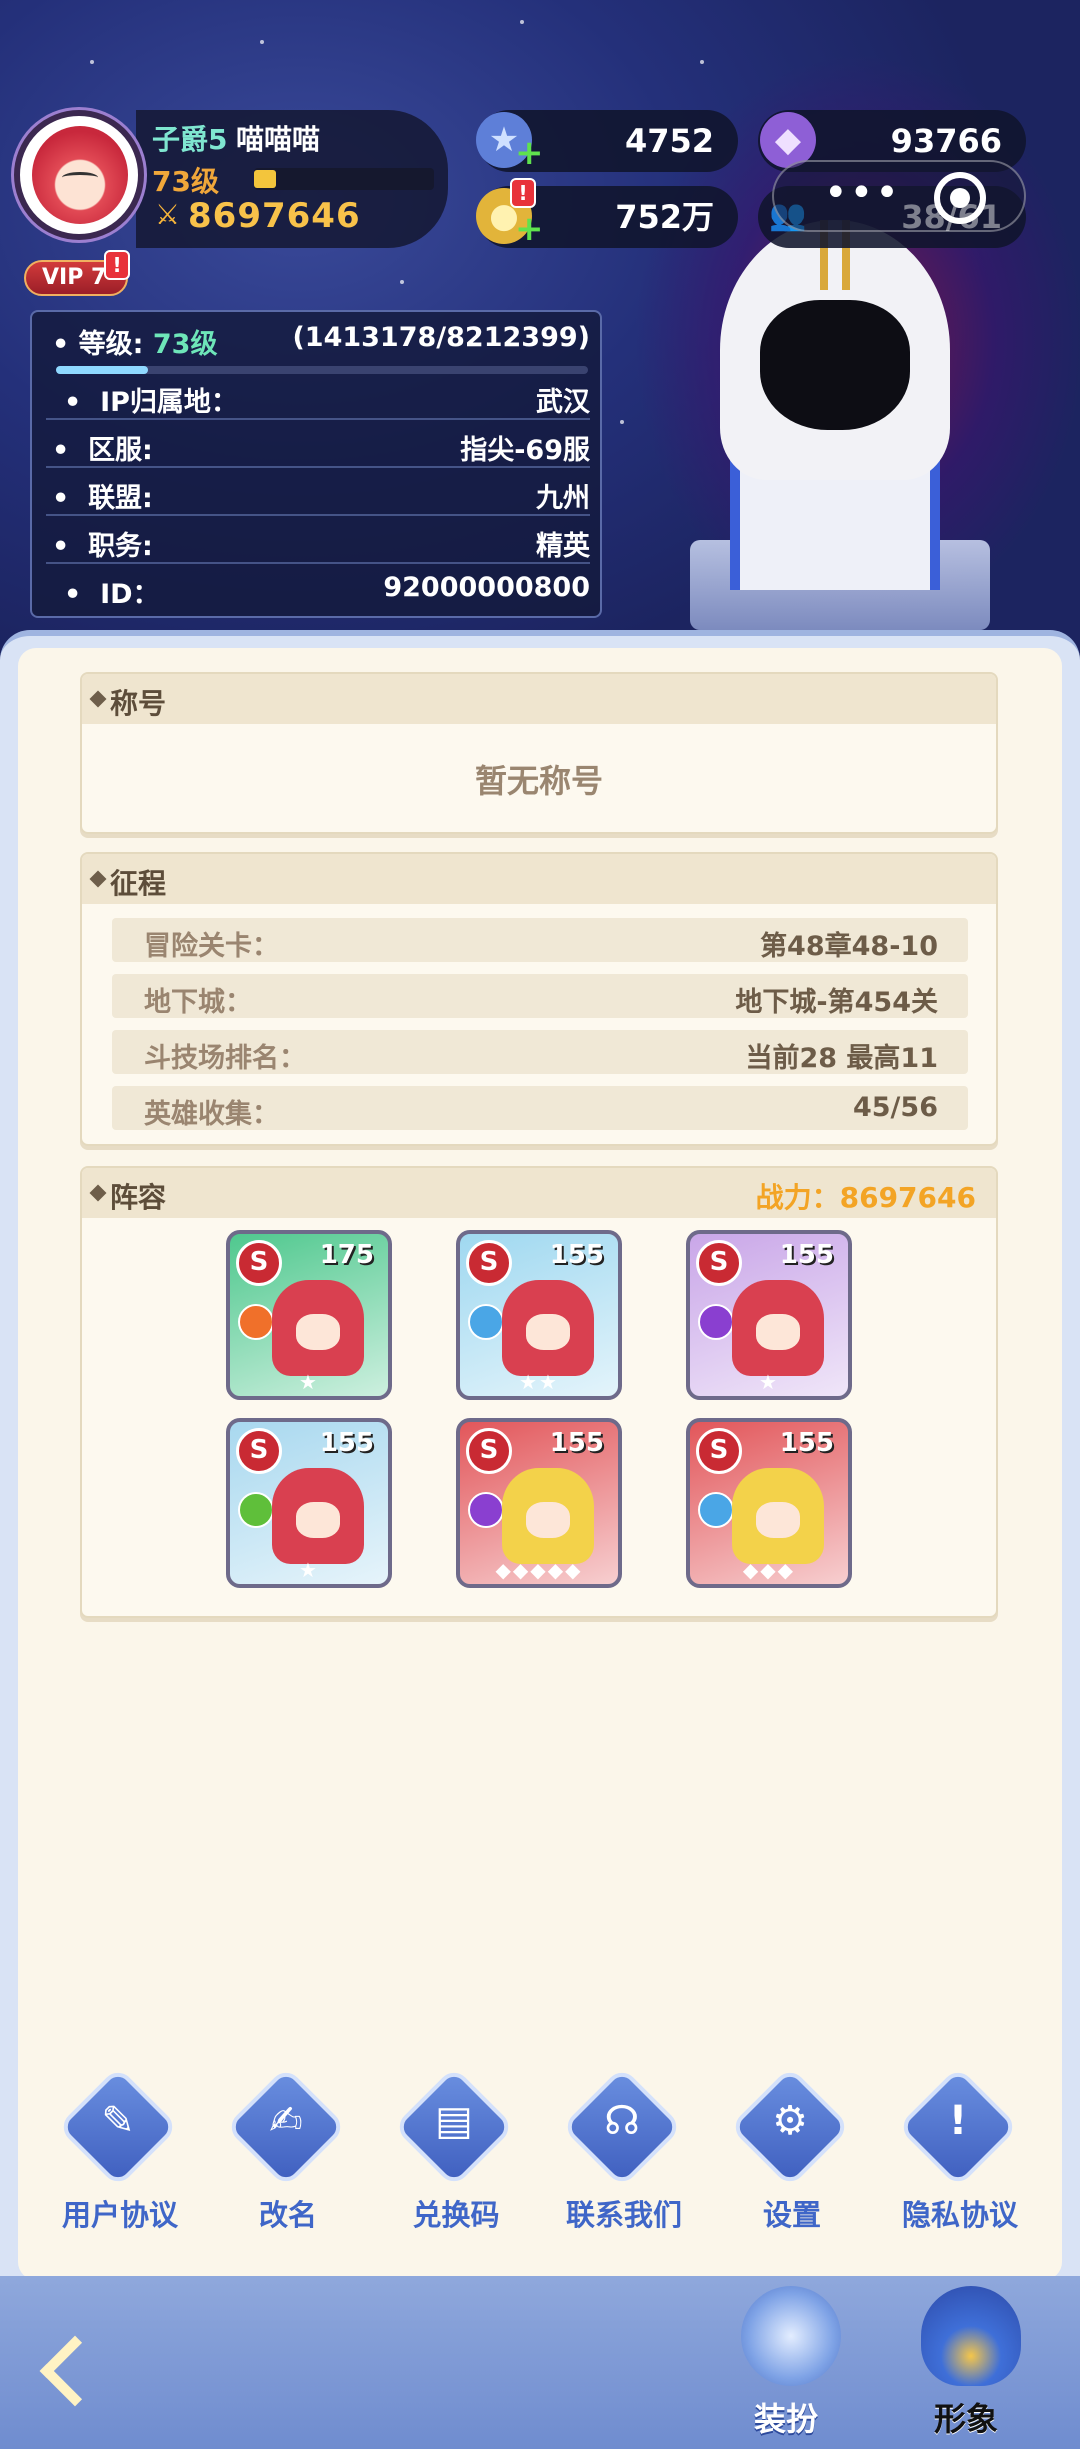 The width and height of the screenshot is (1080, 2449). What do you see at coordinates (769, 1570) in the screenshot?
I see `hero-stars: ◆◆◆` at bounding box center [769, 1570].